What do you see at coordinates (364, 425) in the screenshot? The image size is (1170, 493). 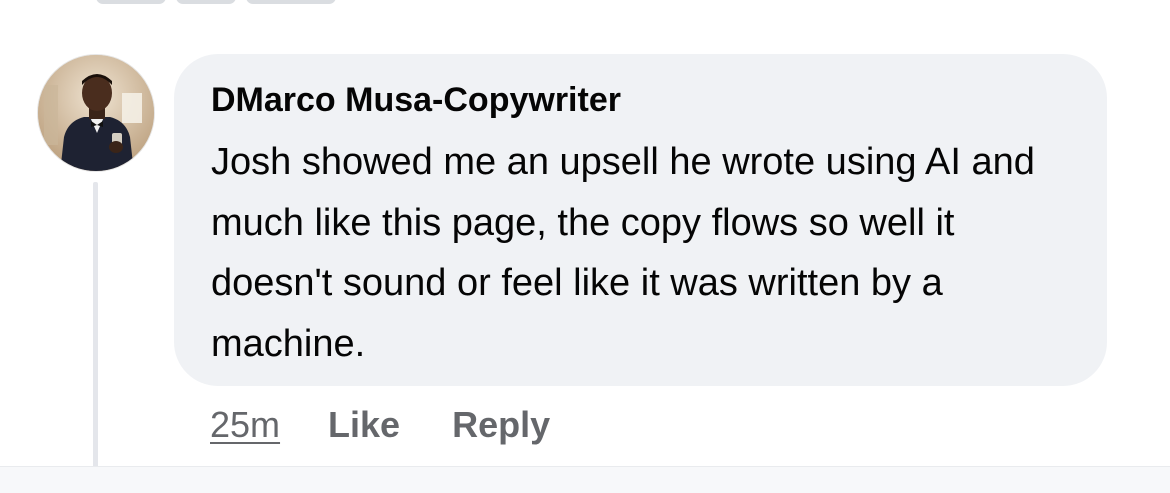 I see `like-button: Like` at bounding box center [364, 425].